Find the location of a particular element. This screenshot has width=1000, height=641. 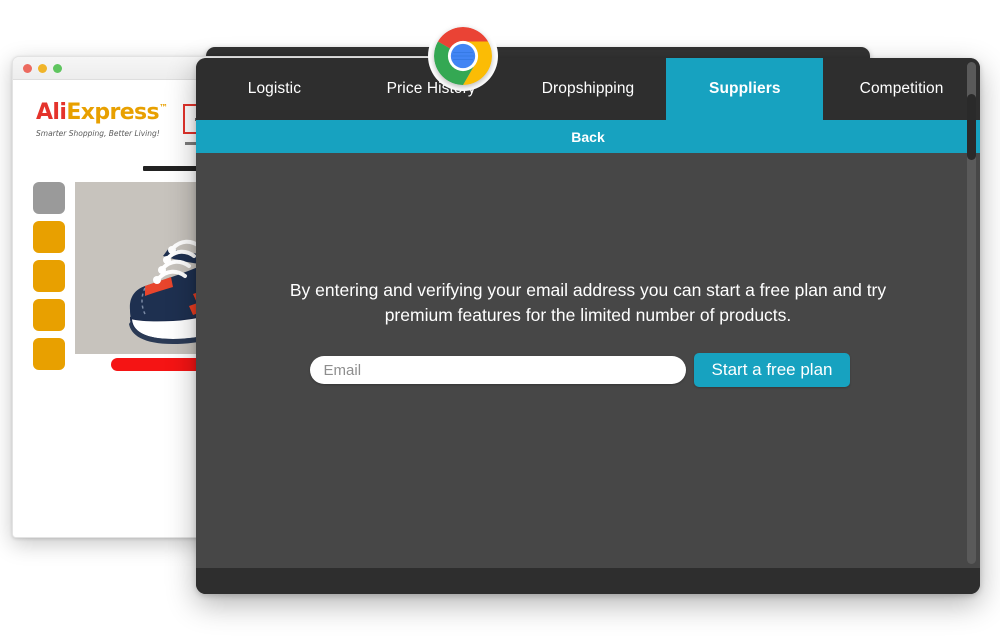

tab-dropshipping: Dropshipping is located at coordinates (588, 89).